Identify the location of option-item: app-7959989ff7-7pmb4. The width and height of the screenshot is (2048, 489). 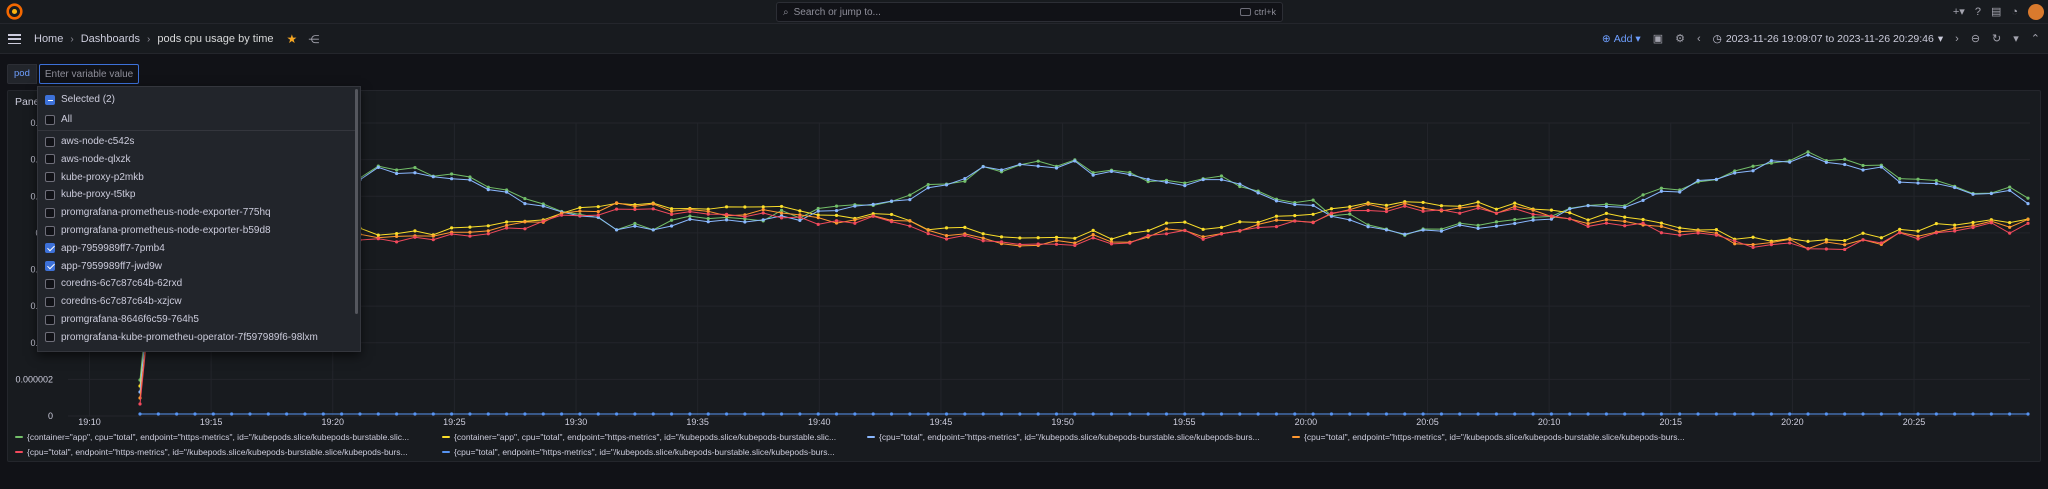
(198, 248).